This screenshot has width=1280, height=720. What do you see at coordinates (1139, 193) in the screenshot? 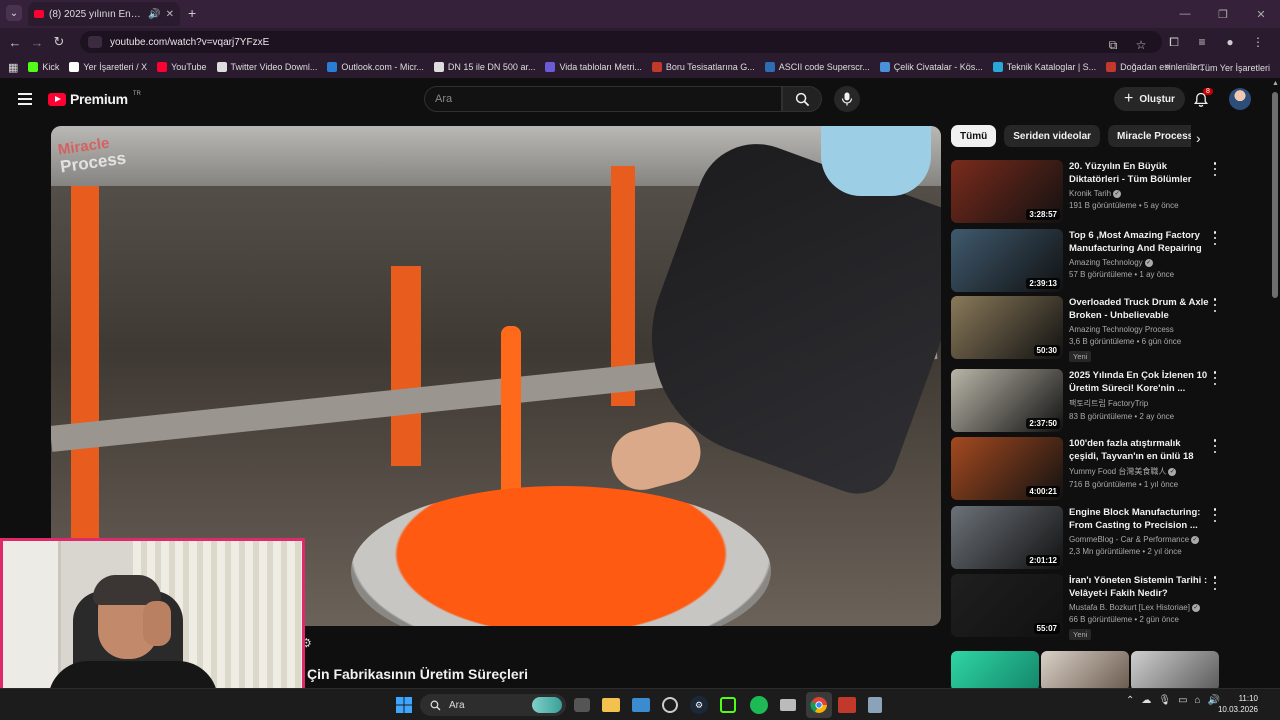
I see `channel-name: Kronik Tarih ✓` at bounding box center [1139, 193].